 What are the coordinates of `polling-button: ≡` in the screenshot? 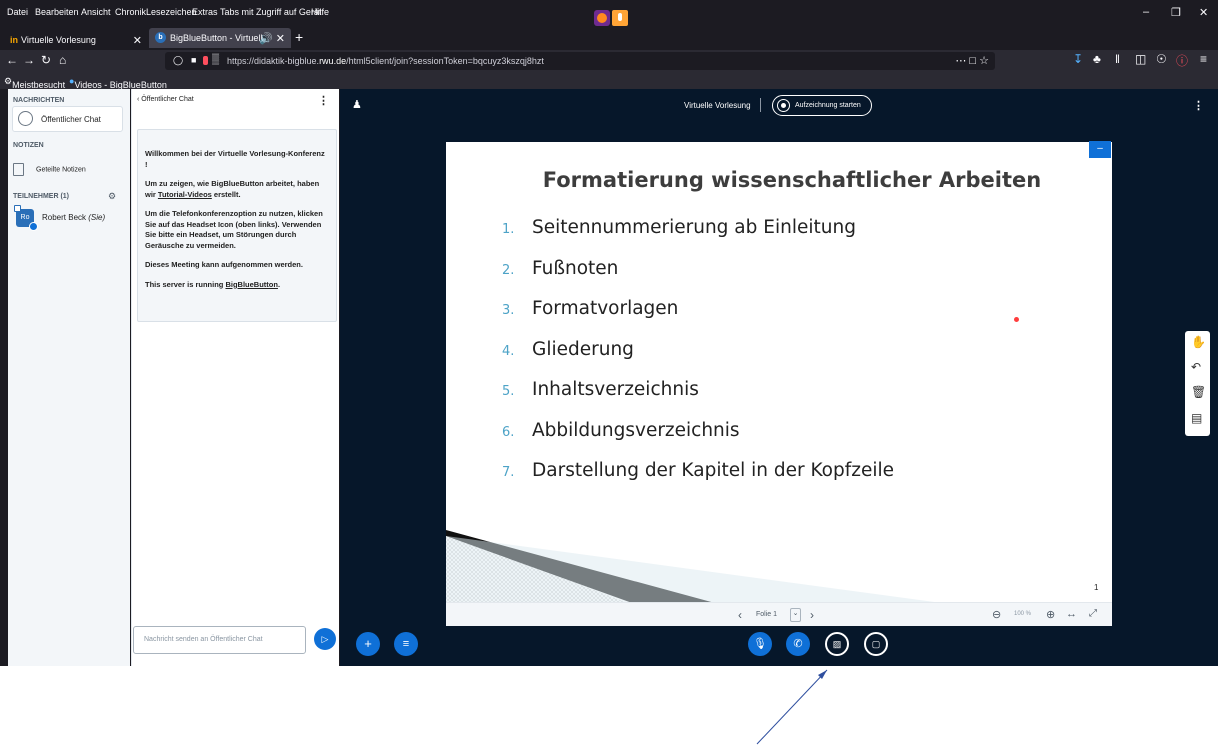 It's located at (406, 644).